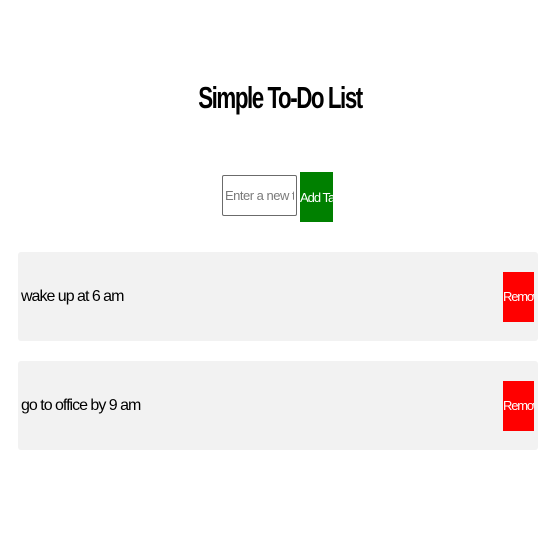  What do you see at coordinates (278, 296) in the screenshot?
I see `task-item: wake up at 6 am Remove` at bounding box center [278, 296].